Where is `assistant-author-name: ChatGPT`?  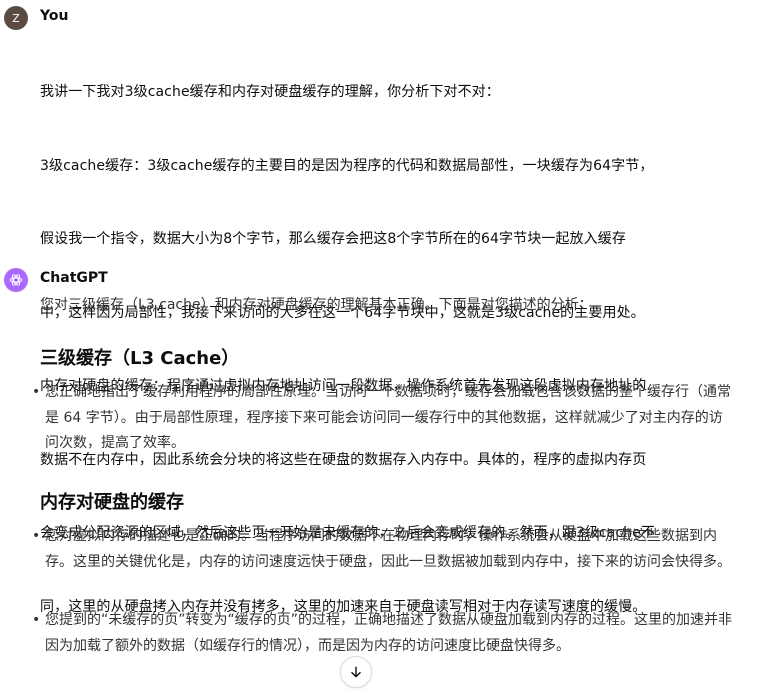
assistant-author-name: ChatGPT is located at coordinates (74, 278).